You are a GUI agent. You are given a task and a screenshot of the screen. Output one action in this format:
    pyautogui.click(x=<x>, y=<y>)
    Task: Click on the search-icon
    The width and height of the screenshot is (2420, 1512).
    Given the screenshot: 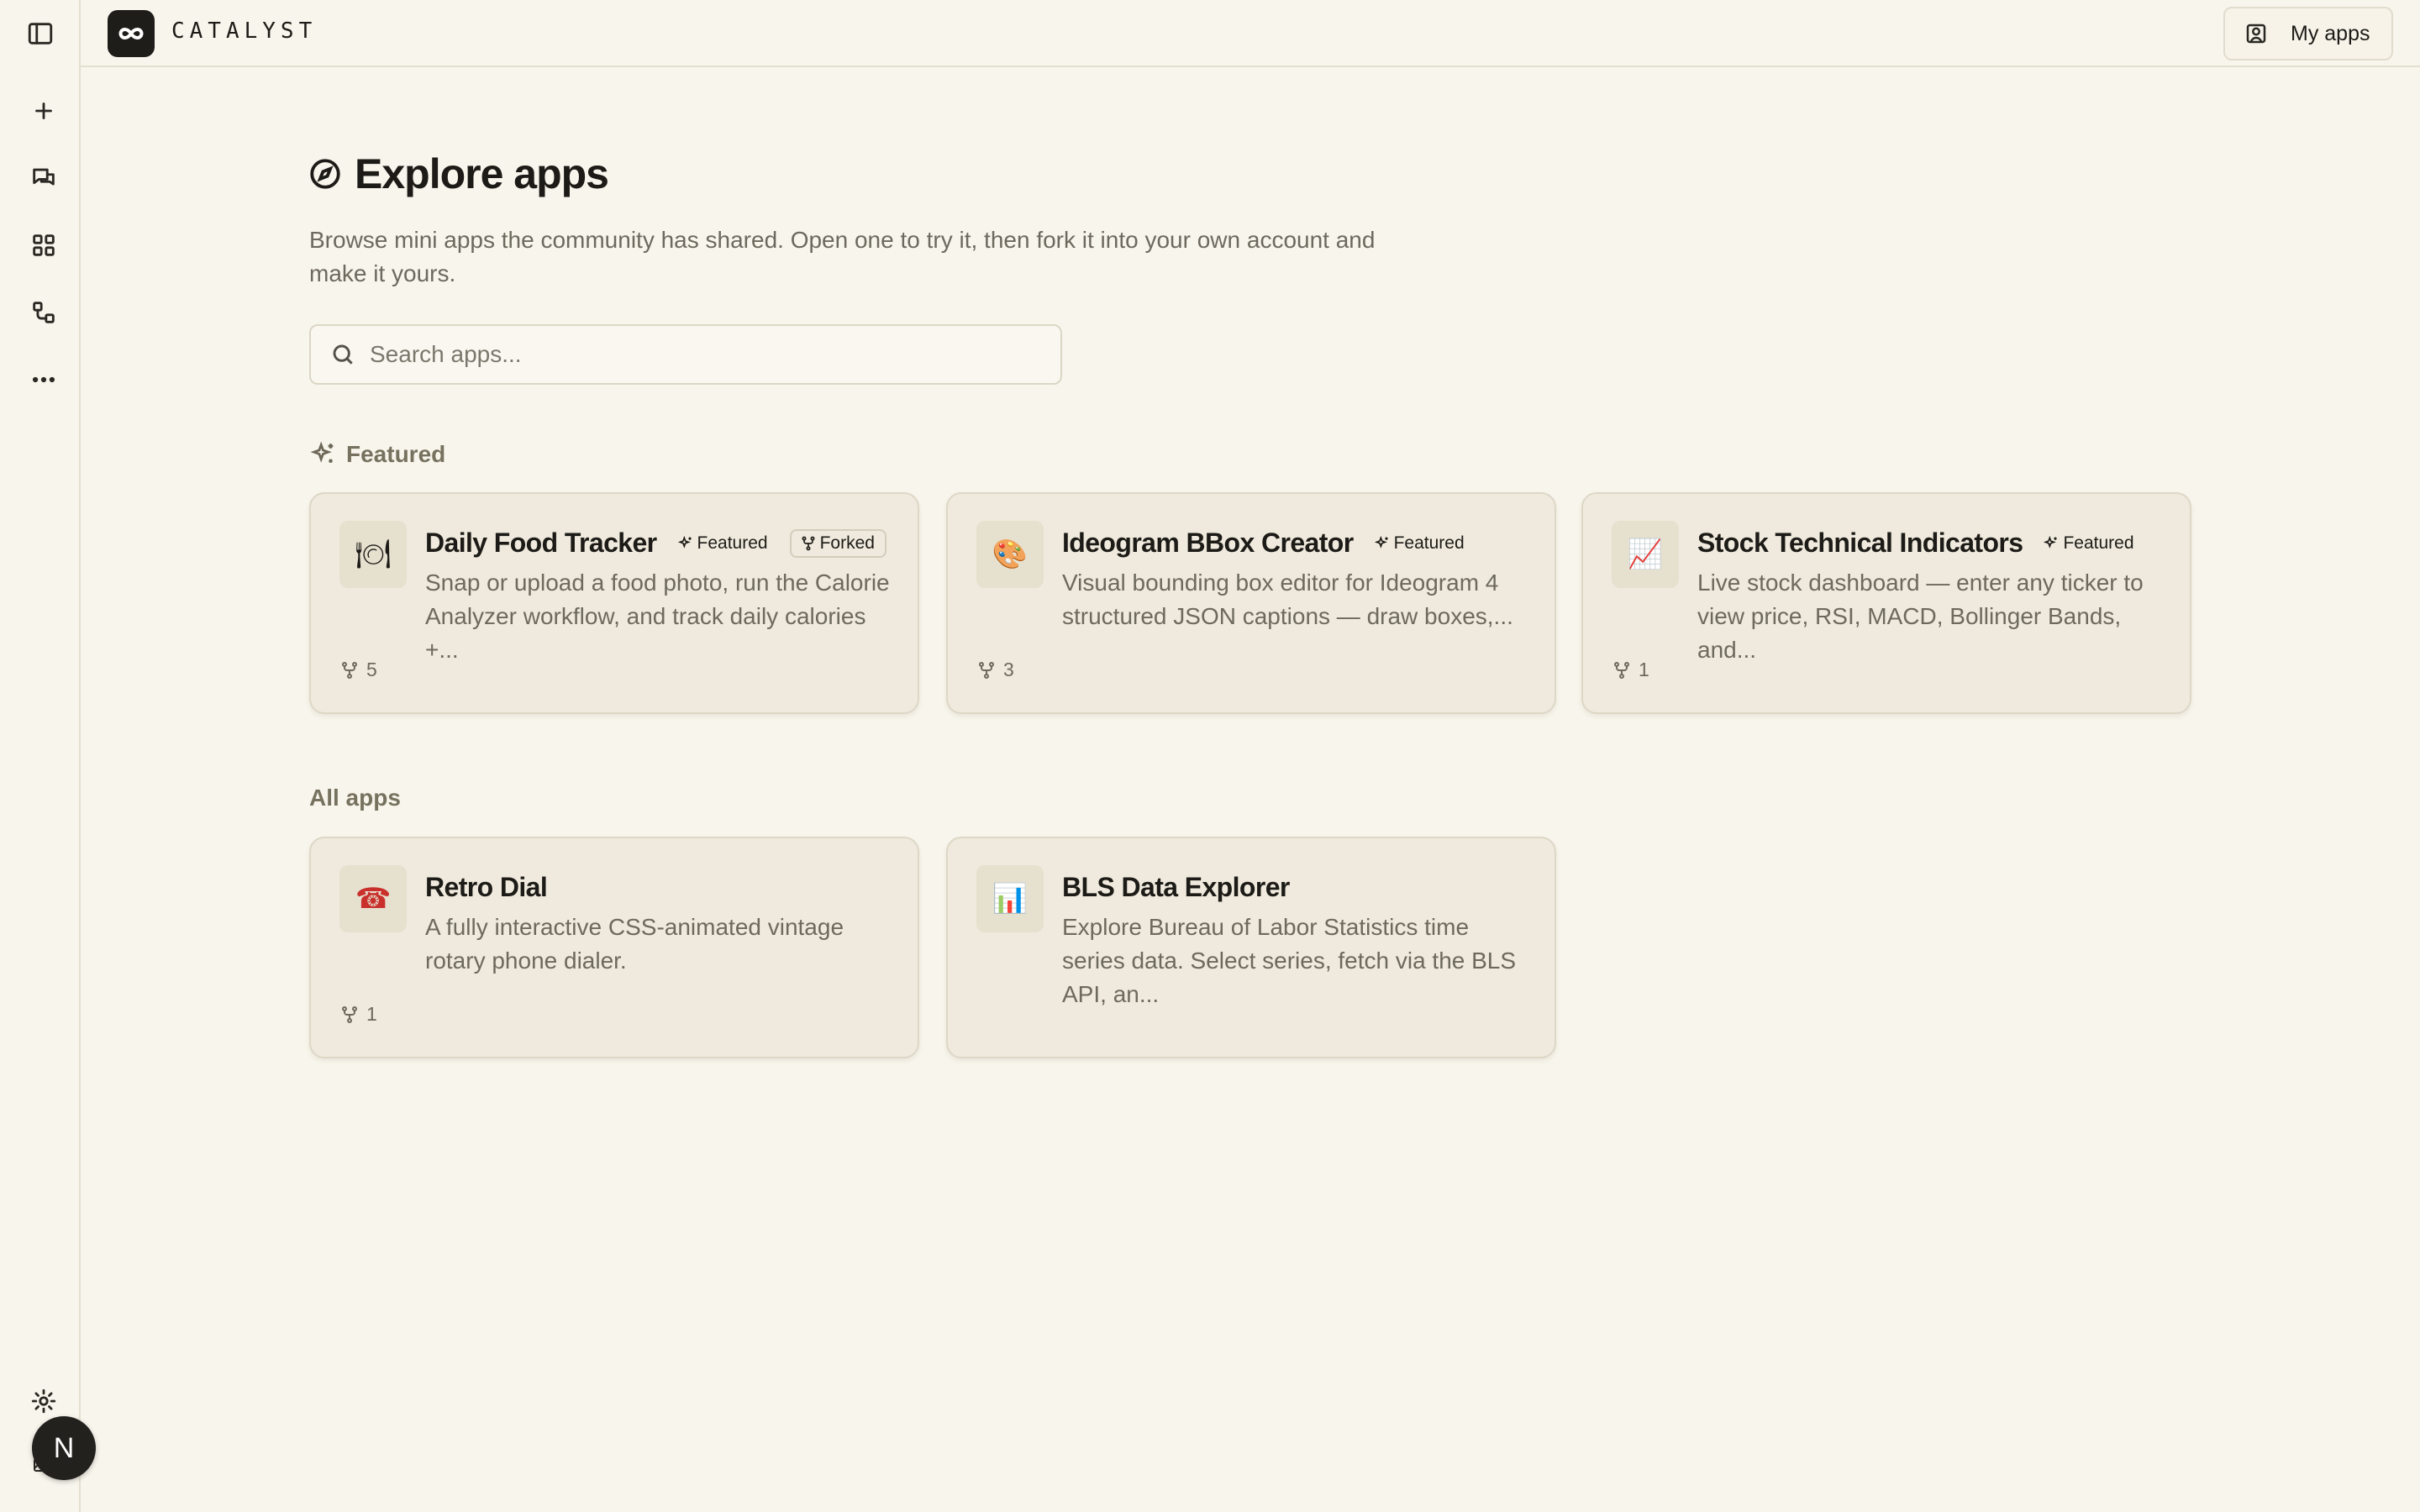 What is the action you would take?
    pyautogui.click(x=343, y=354)
    